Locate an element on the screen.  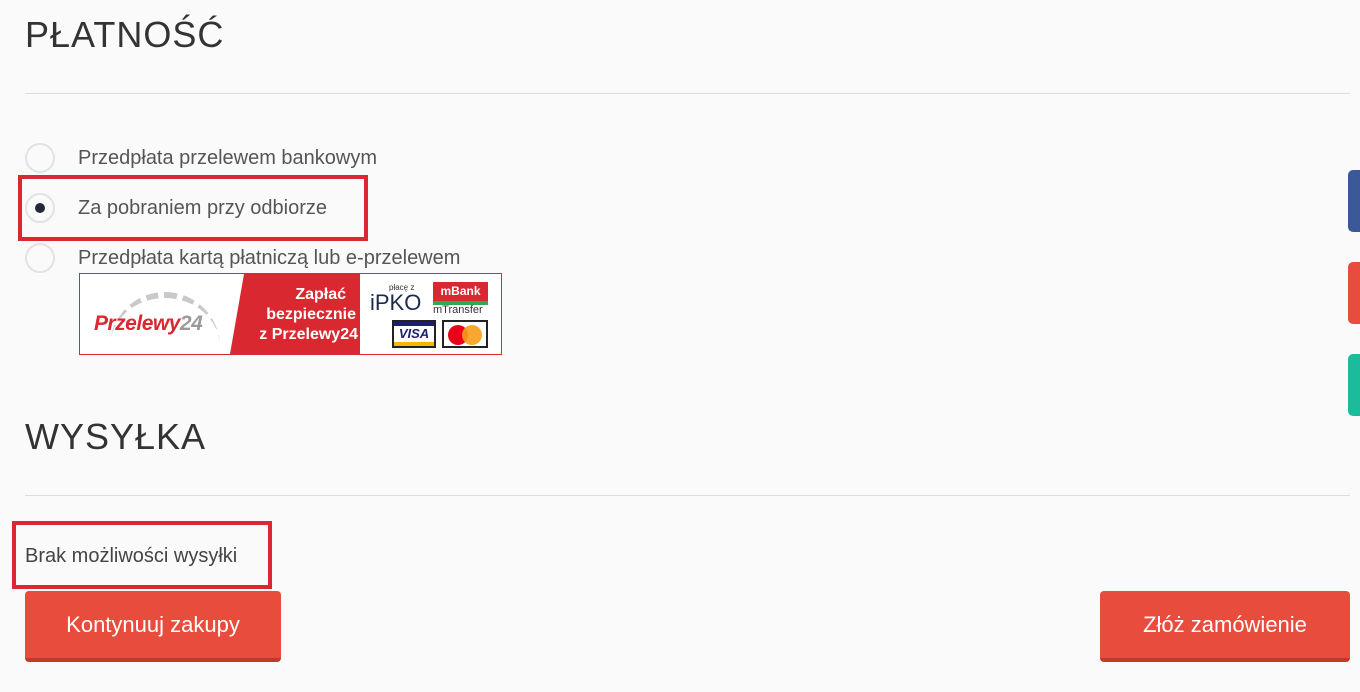
payment-option-label: Przedpłata przelewem bankowym is located at coordinates (228, 157).